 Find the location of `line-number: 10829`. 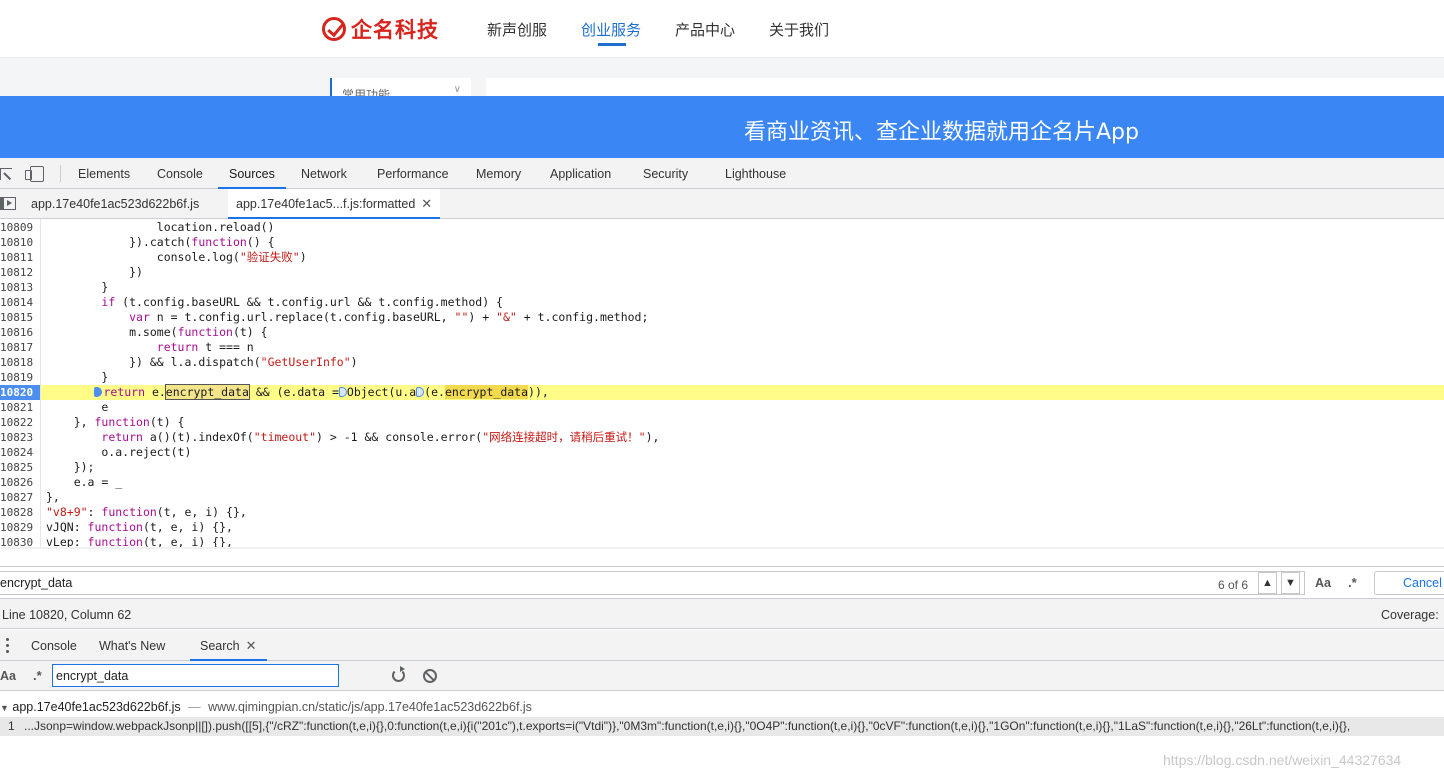

line-number: 10829 is located at coordinates (20, 527).